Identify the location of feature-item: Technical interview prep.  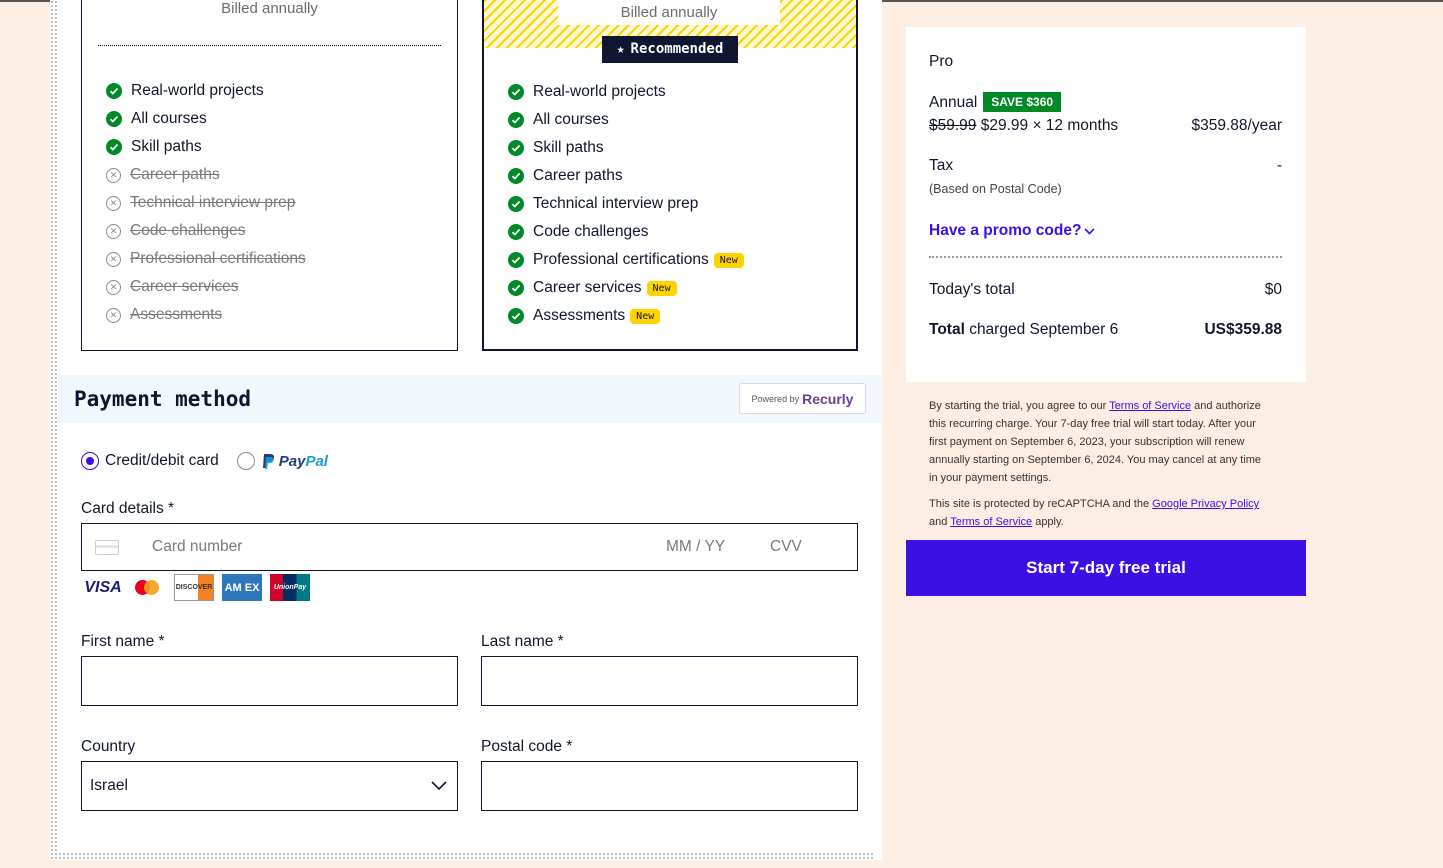
(626, 204).